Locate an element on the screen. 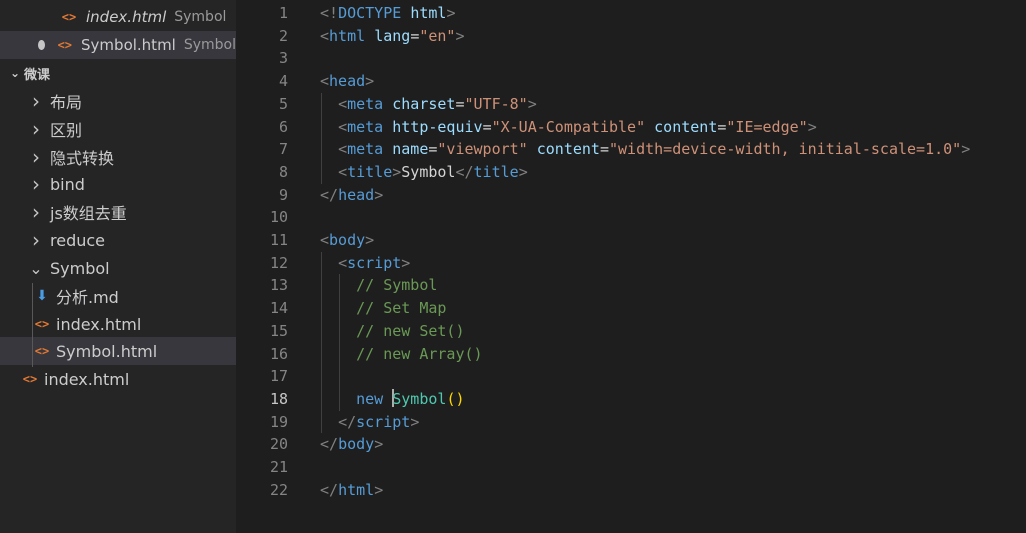 The height and width of the screenshot is (533, 1026). tree-item: ⬇ 分析.md is located at coordinates (118, 296).